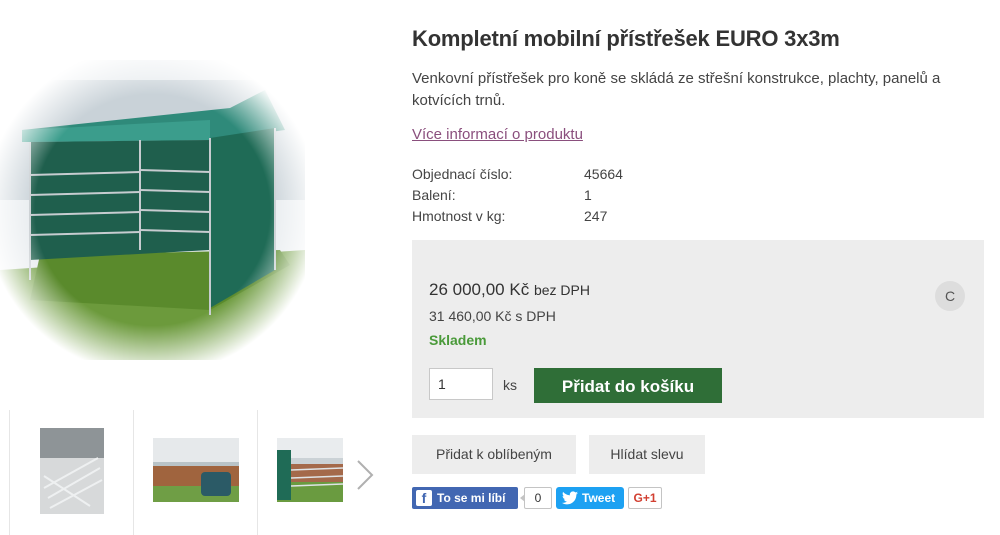 This screenshot has height=535, width=1000. I want to click on param-row-package: Balení: 1, so click(562, 195).